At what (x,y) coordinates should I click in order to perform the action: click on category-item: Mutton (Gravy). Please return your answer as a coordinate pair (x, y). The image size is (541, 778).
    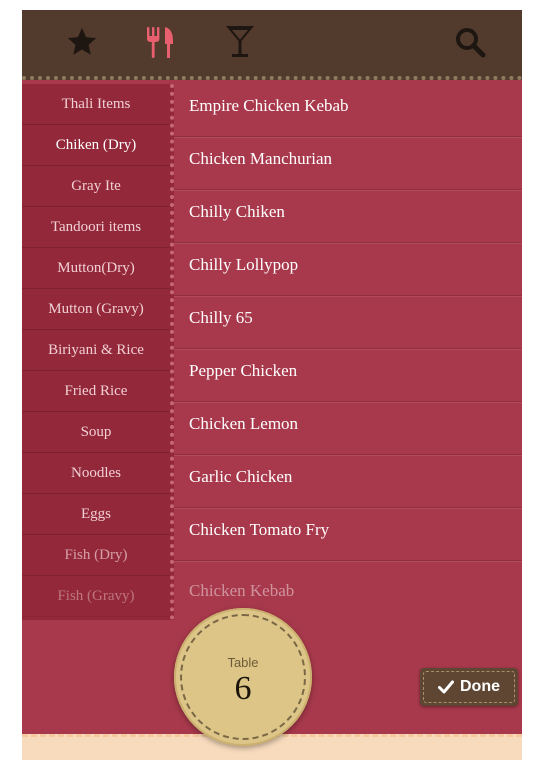
    Looking at the image, I should click on (96, 309).